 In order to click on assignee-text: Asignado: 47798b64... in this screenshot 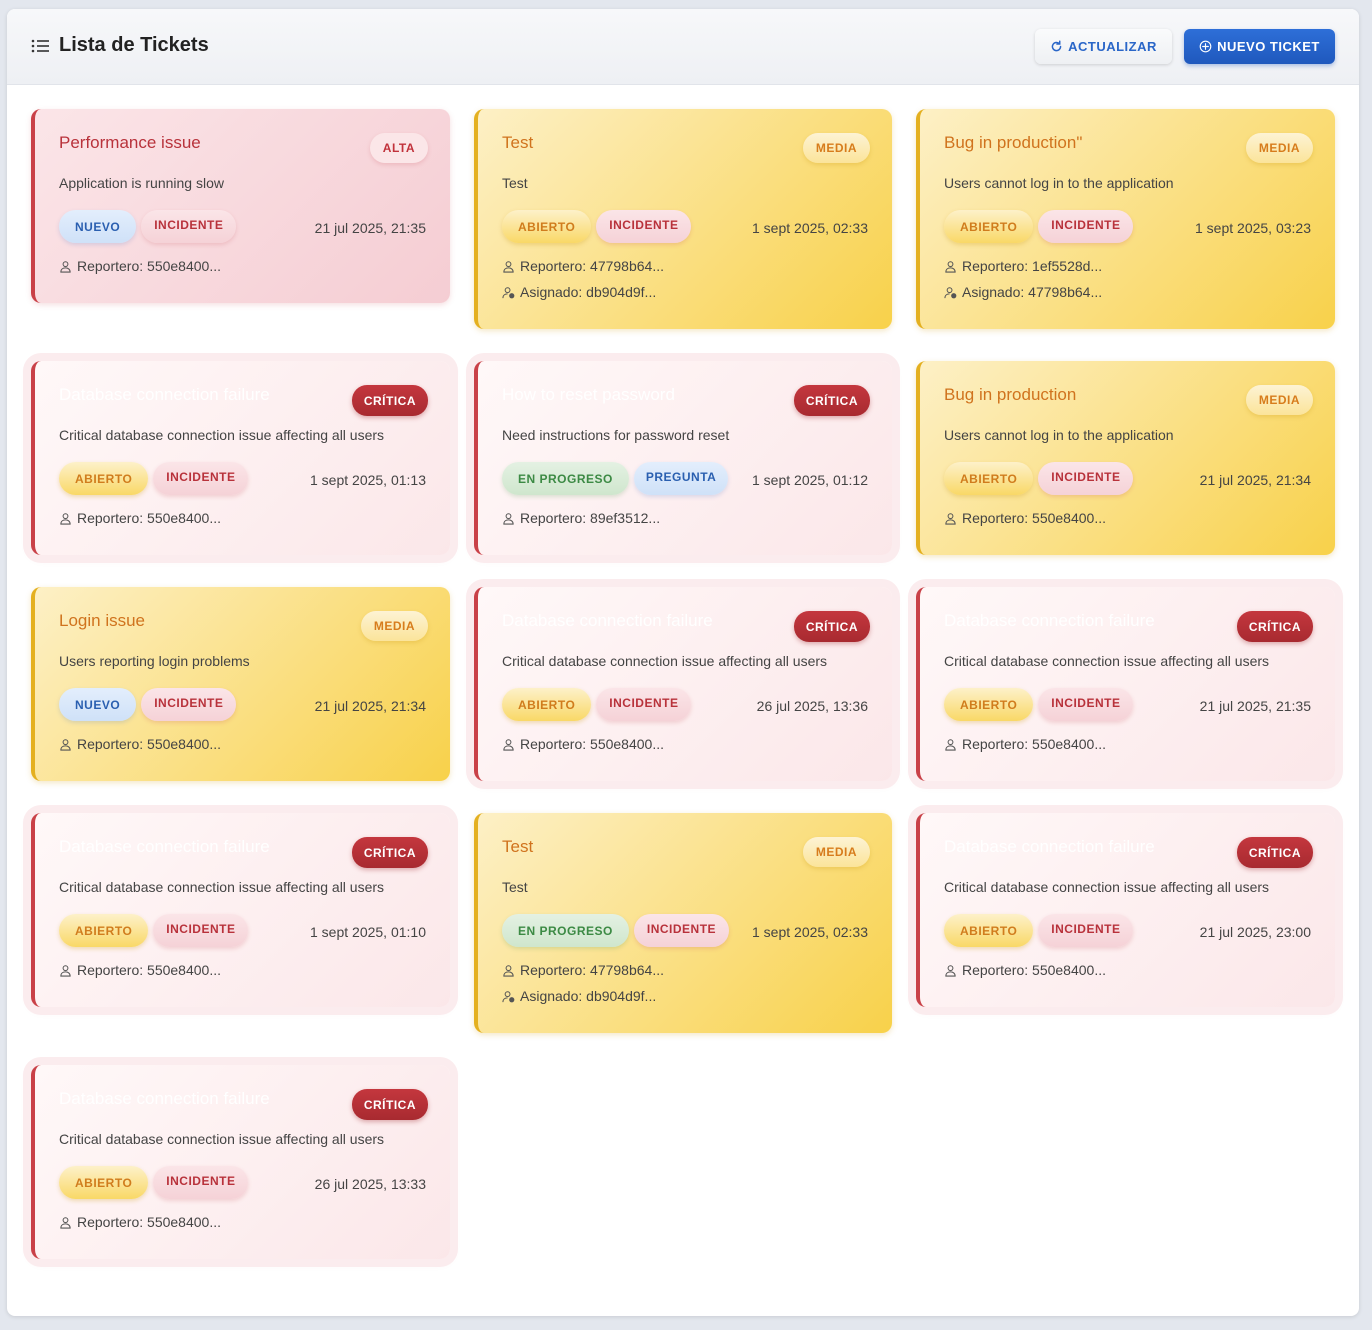, I will do `click(1032, 292)`.